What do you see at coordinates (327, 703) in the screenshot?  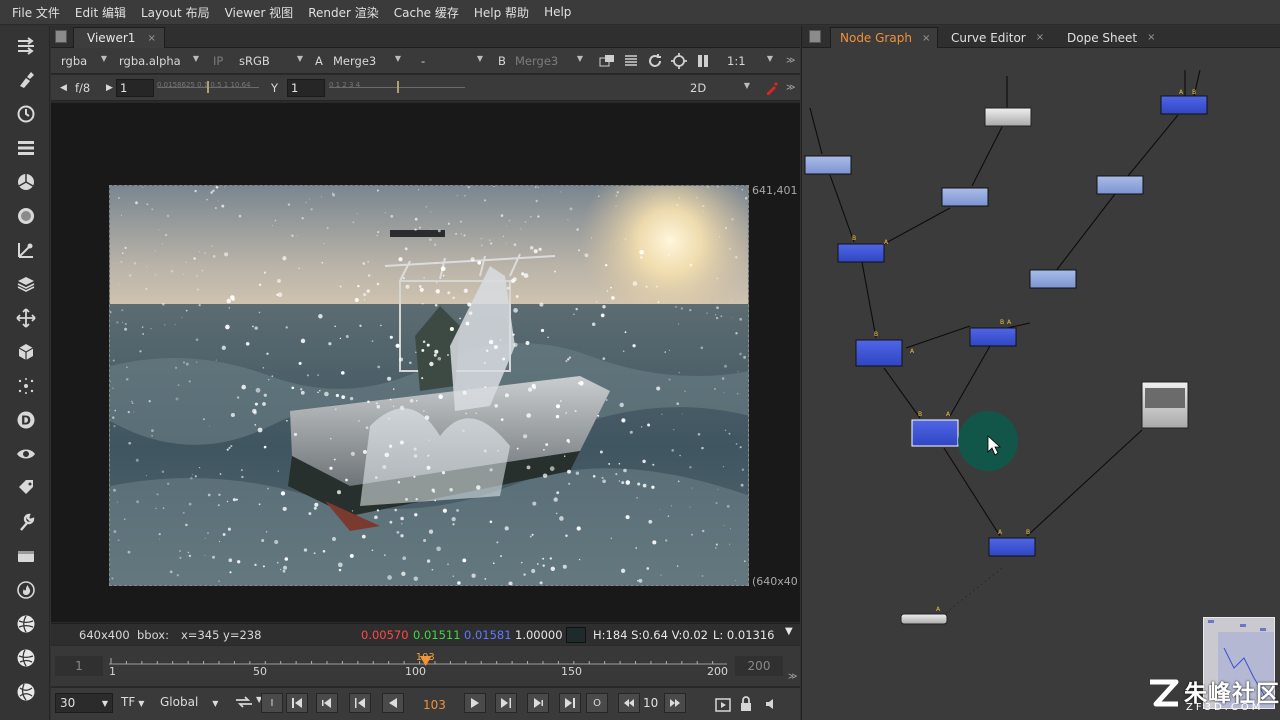 I see `prev-keyframe-button` at bounding box center [327, 703].